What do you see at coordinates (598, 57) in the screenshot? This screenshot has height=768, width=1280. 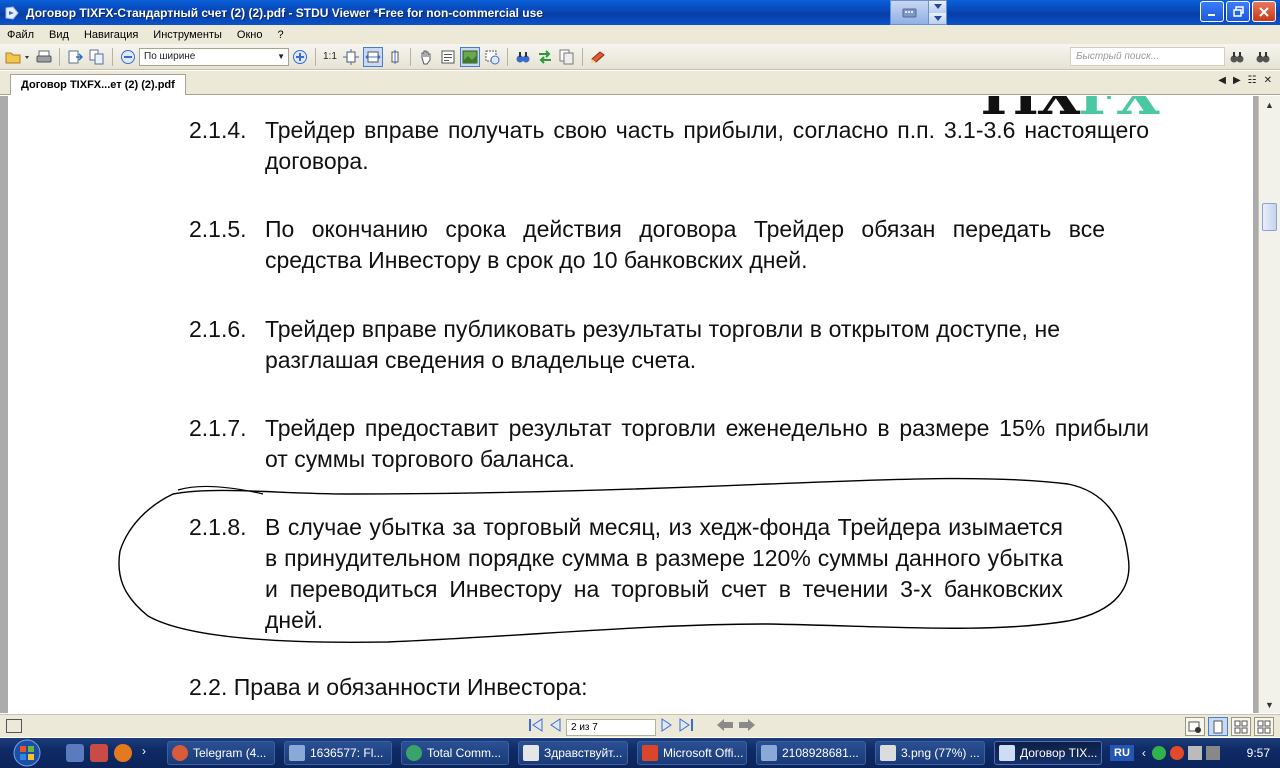 I see `annotation-icon` at bounding box center [598, 57].